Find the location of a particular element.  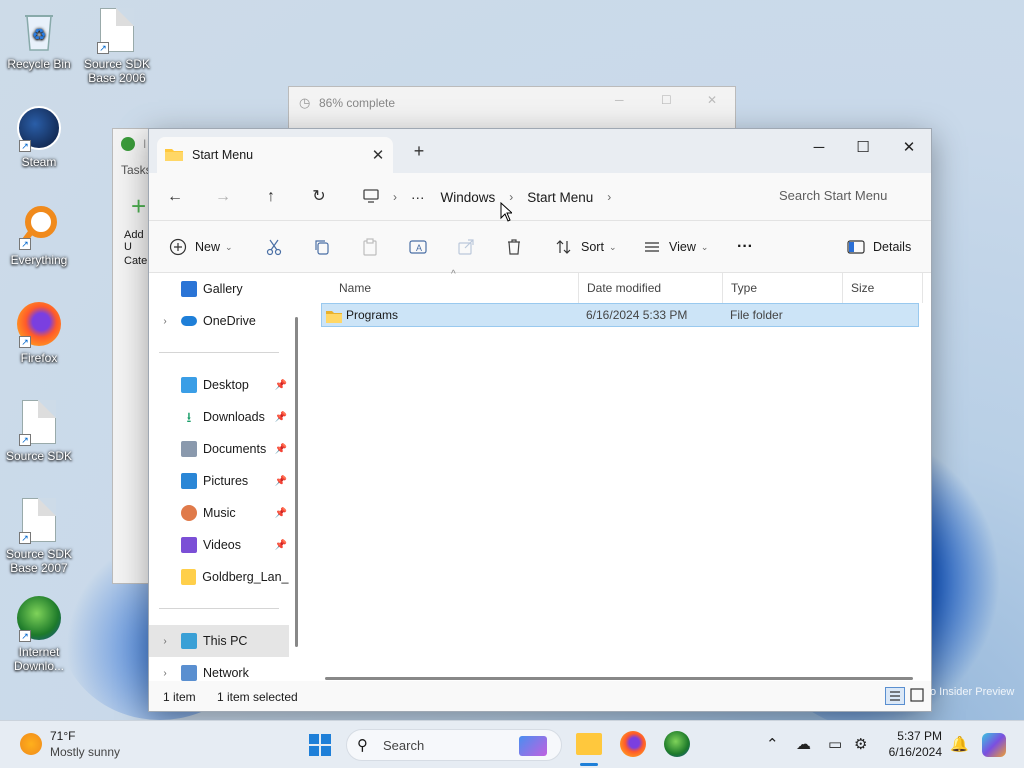

desktop-icon-recycle-bin: ♻ Recycle Bin is located at coordinates (39, 39).